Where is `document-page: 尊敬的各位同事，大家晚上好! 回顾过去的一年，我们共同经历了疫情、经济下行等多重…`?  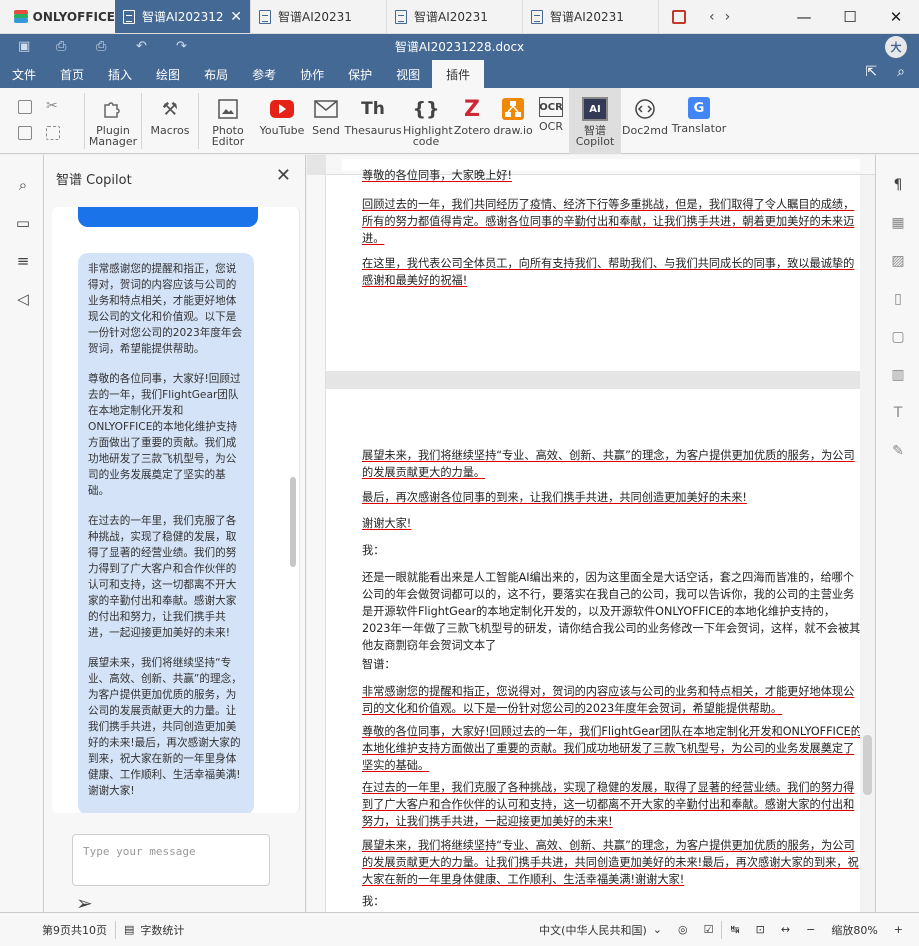
document-page: 尊敬的各位同事，大家晚上好! 回顾过去的一年，我们共同经历了疫情、经济下行等多重… is located at coordinates (593, 270).